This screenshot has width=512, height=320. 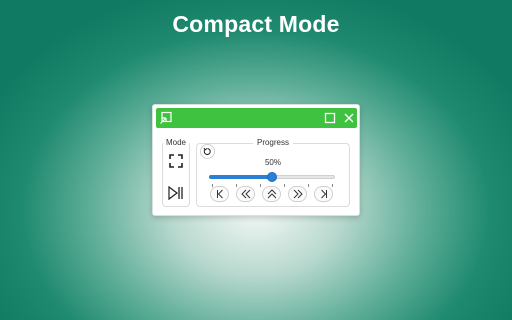 What do you see at coordinates (176, 142) in the screenshot?
I see `mode-label: Mode` at bounding box center [176, 142].